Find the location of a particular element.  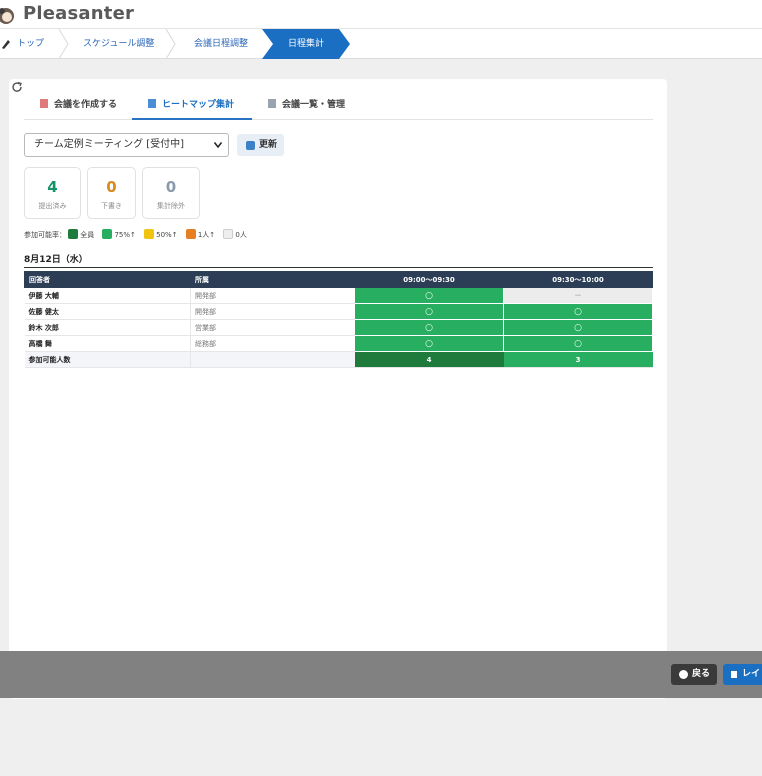

pencil-icon is located at coordinates (6, 44).